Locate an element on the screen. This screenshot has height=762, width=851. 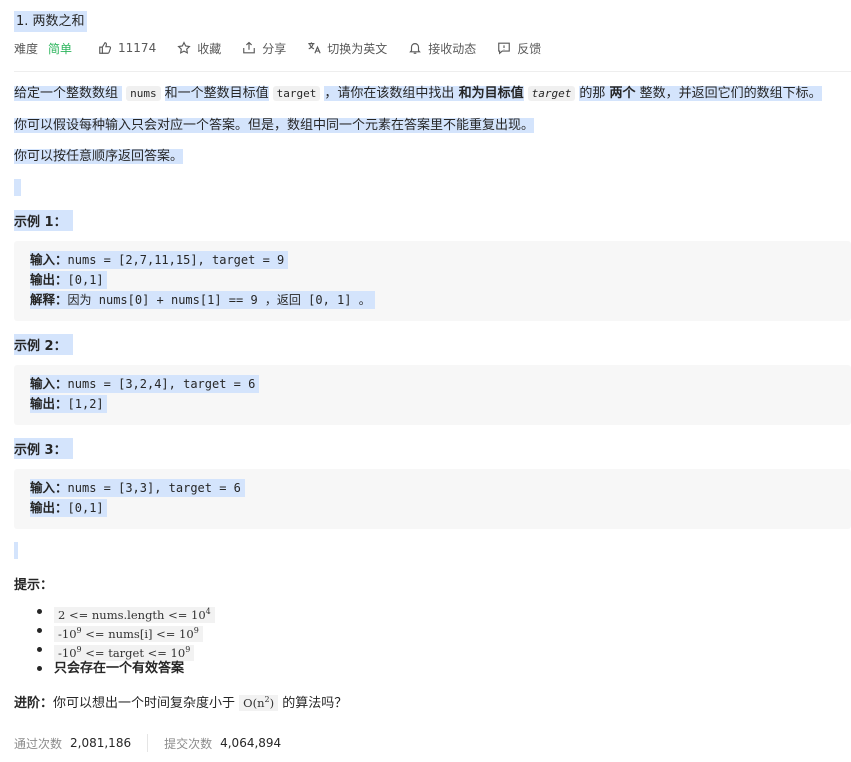
example-title: 示例 1： is located at coordinates (43, 220).